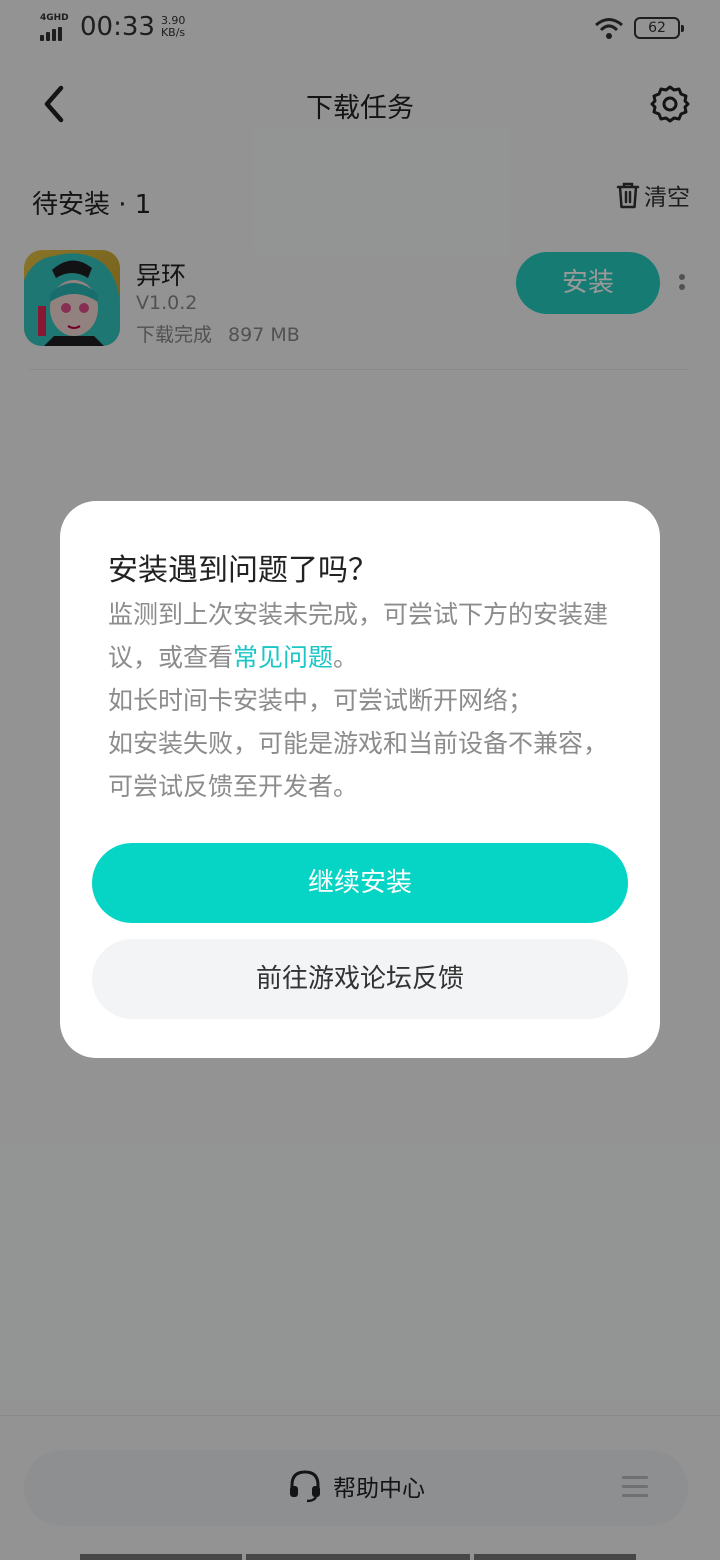 The height and width of the screenshot is (1560, 720). I want to click on continue-install-button: 继续安装, so click(360, 883).